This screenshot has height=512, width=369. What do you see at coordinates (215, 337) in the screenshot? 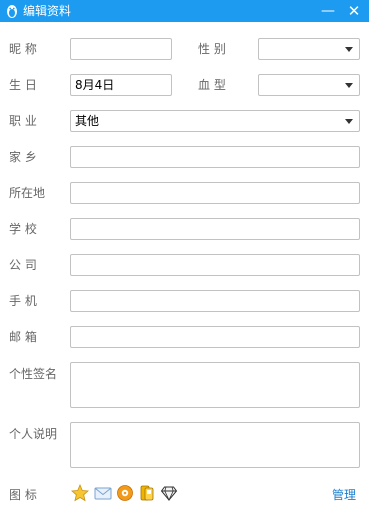
I see `email-input` at bounding box center [215, 337].